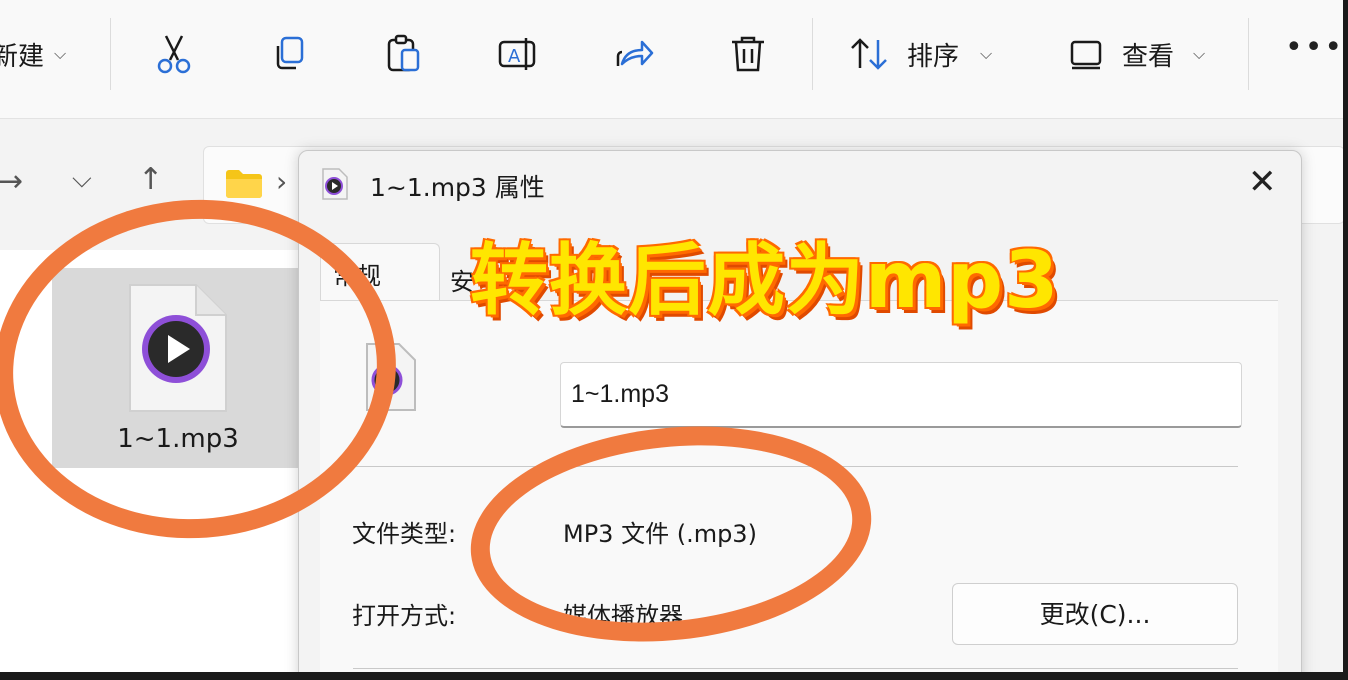  Describe the element at coordinates (290, 54) in the screenshot. I see `copy-icon` at that location.